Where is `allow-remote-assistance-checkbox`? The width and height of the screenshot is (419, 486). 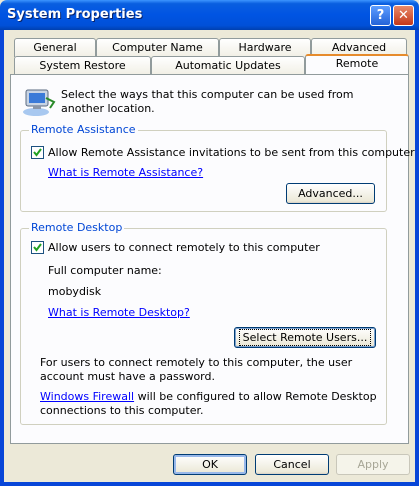 allow-remote-assistance-checkbox is located at coordinates (37, 152).